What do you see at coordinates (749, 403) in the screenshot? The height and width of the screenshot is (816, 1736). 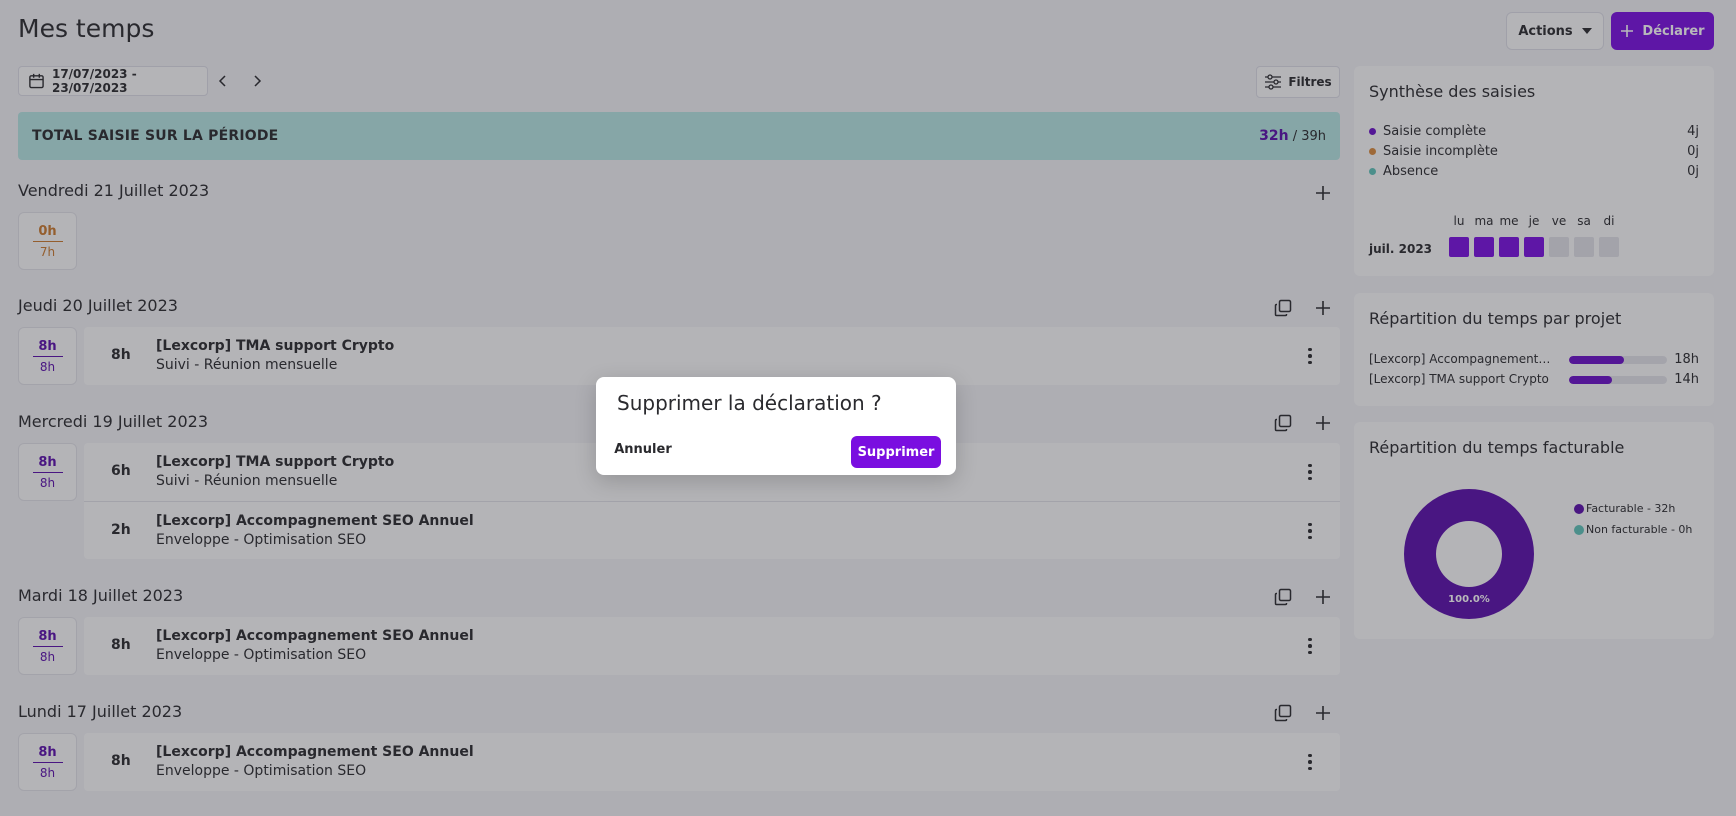 I see `dialog-title: Supprimer la déclaration ?` at bounding box center [749, 403].